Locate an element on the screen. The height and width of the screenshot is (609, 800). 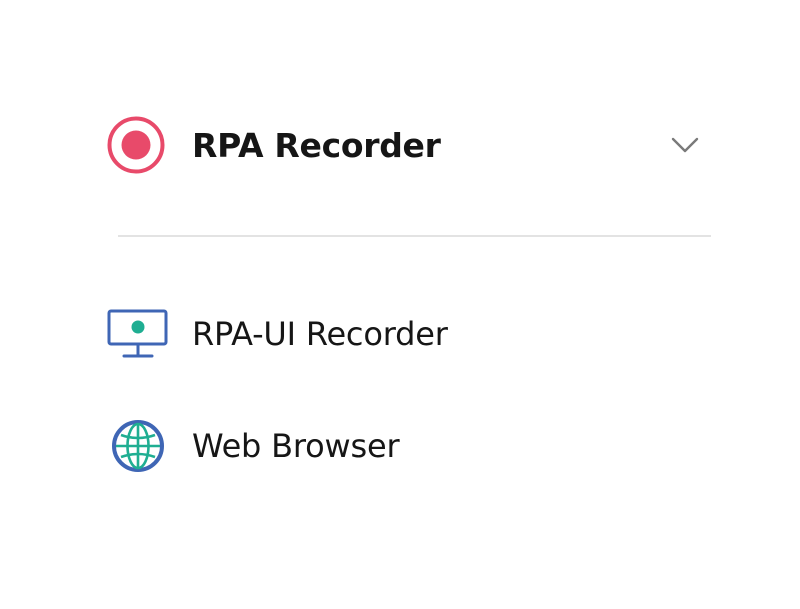
record-icon is located at coordinates (136, 145).